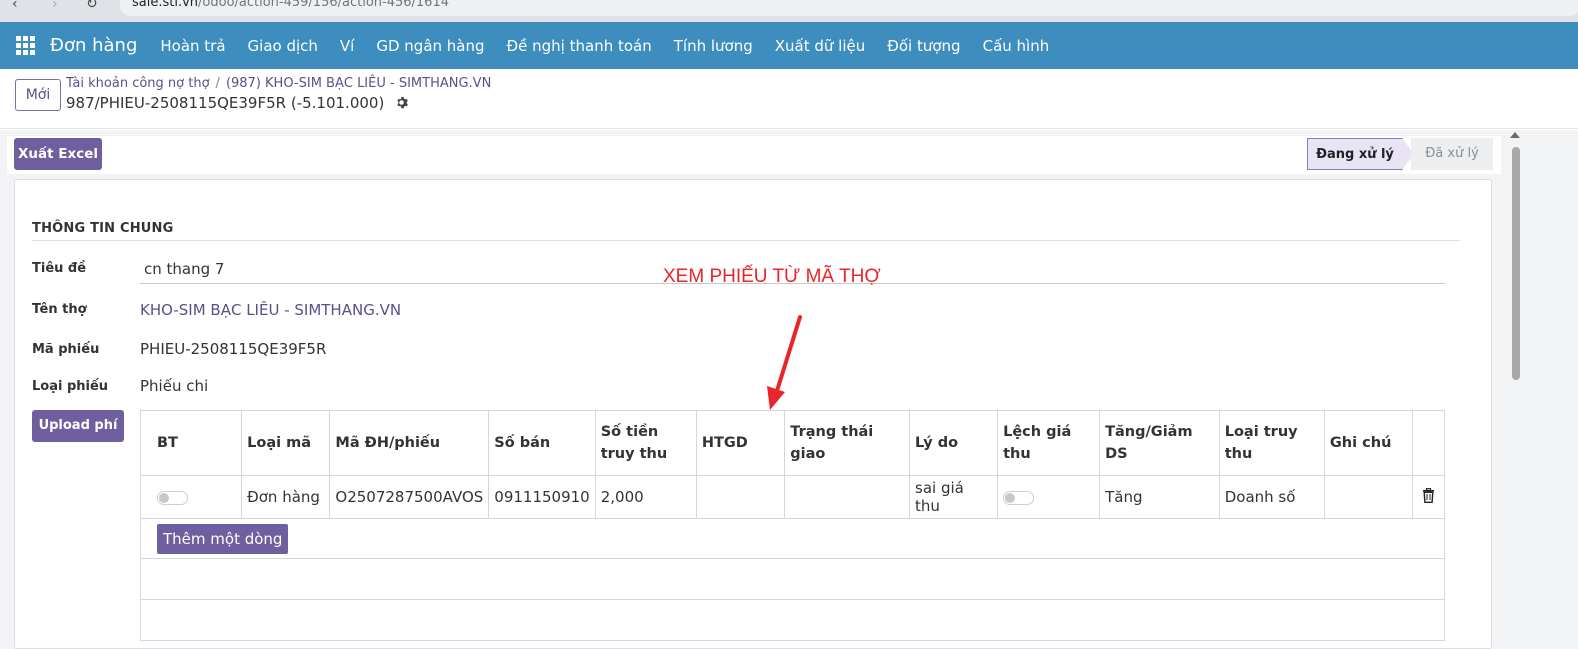  What do you see at coordinates (283, 46) in the screenshot?
I see `nav-item-giao-dich: Giao dịch` at bounding box center [283, 46].